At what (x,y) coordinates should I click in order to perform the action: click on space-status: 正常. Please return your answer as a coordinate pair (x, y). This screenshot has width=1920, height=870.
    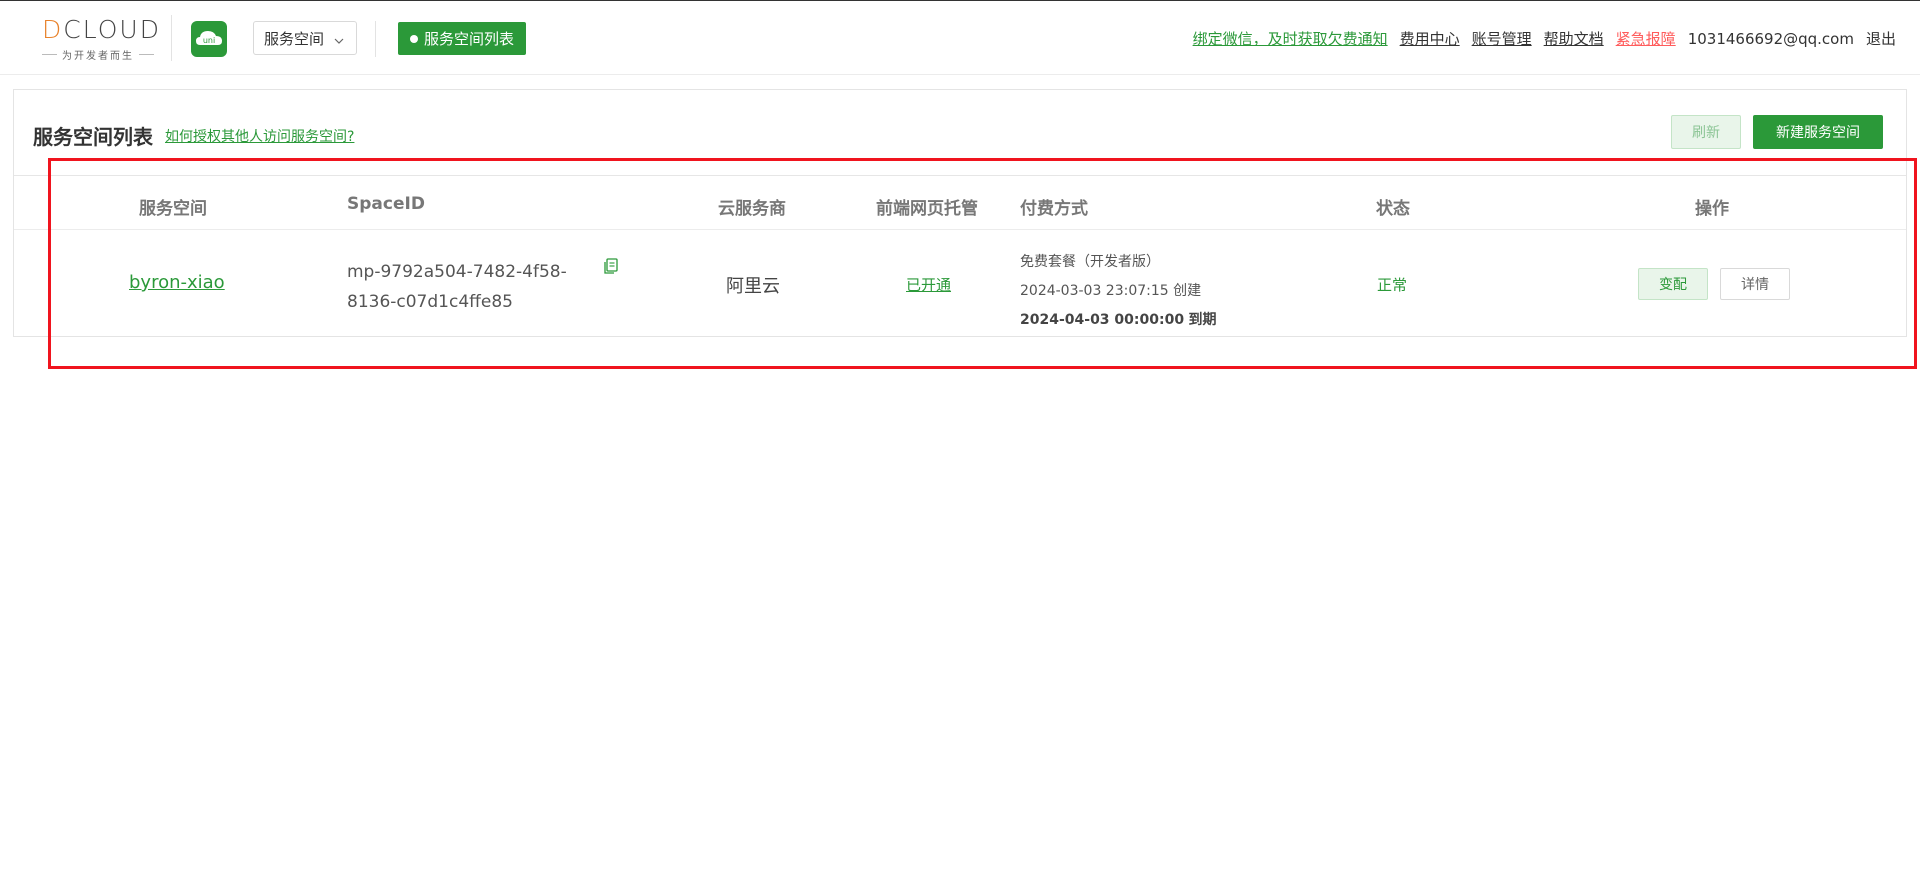
    Looking at the image, I should click on (1392, 285).